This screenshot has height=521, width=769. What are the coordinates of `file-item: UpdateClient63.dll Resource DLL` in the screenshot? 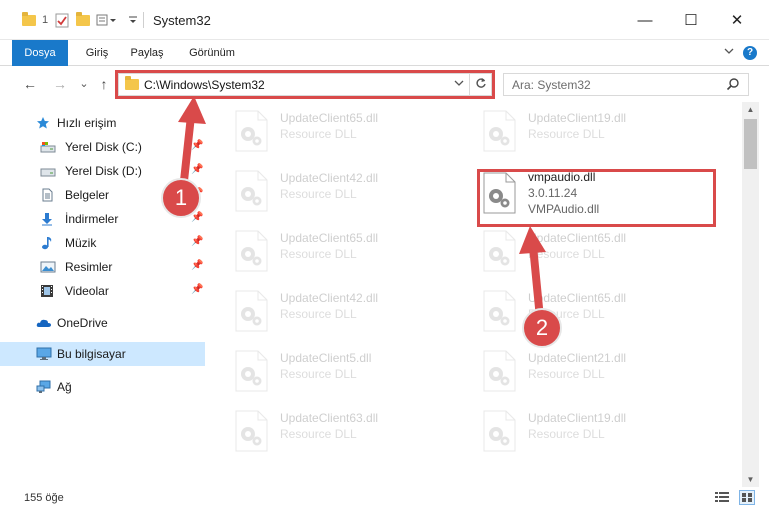 It's located at (328, 430).